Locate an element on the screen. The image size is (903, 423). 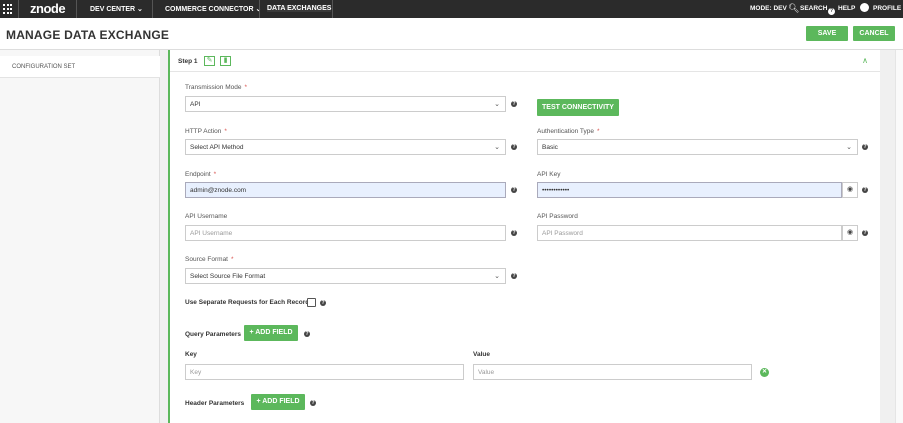
api-username-input: API Username is located at coordinates (345, 233).